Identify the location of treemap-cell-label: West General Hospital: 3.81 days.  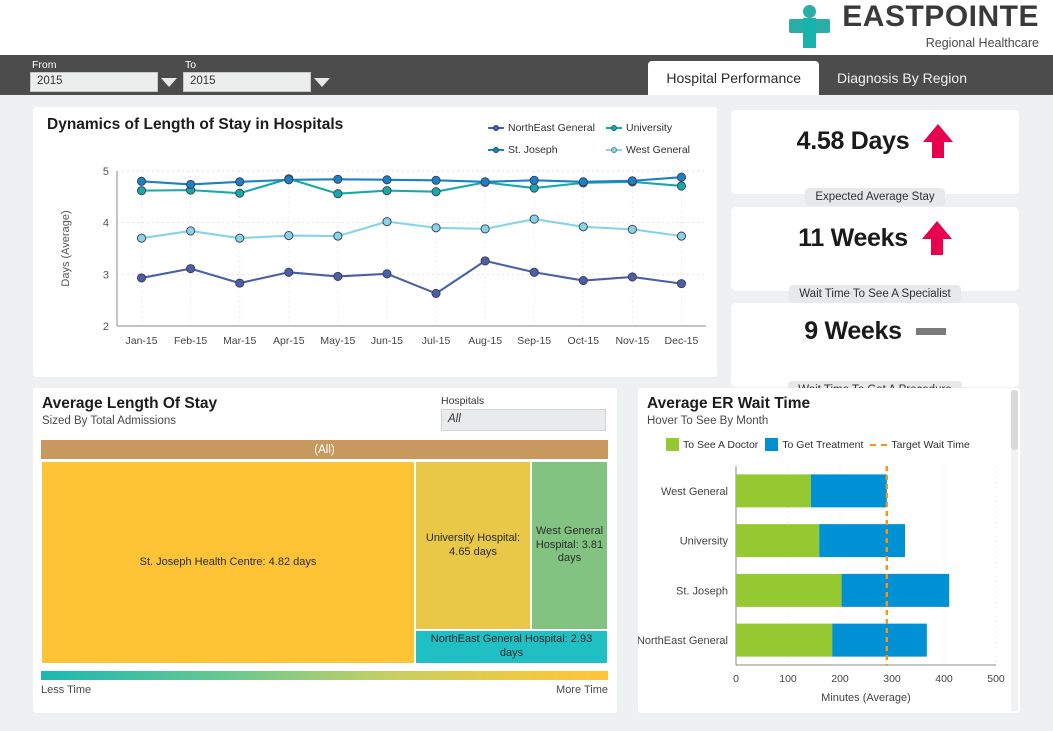
(569, 544).